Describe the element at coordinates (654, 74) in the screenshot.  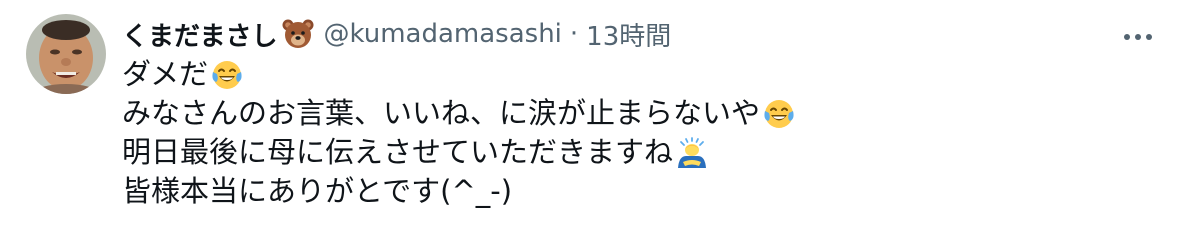
I see `tweet-line: ダメだ` at that location.